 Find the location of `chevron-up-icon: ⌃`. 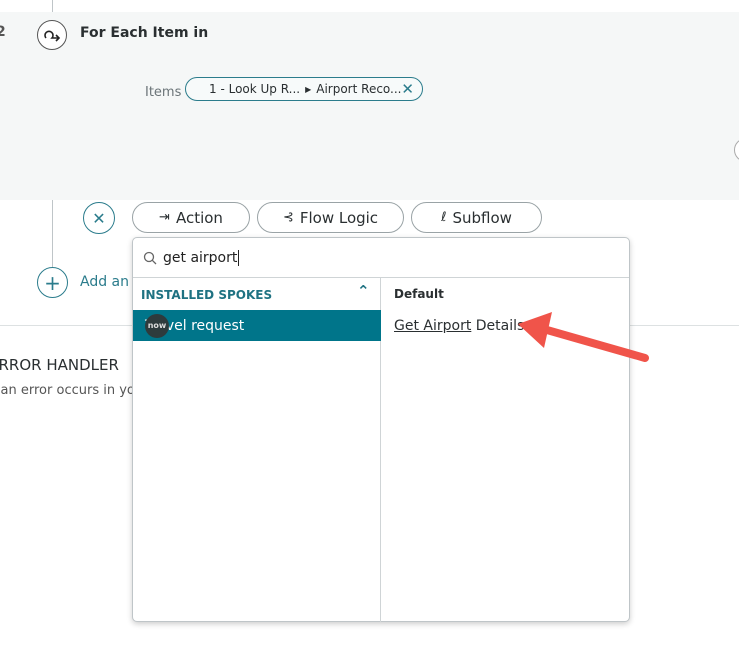

chevron-up-icon: ⌃ is located at coordinates (363, 291).